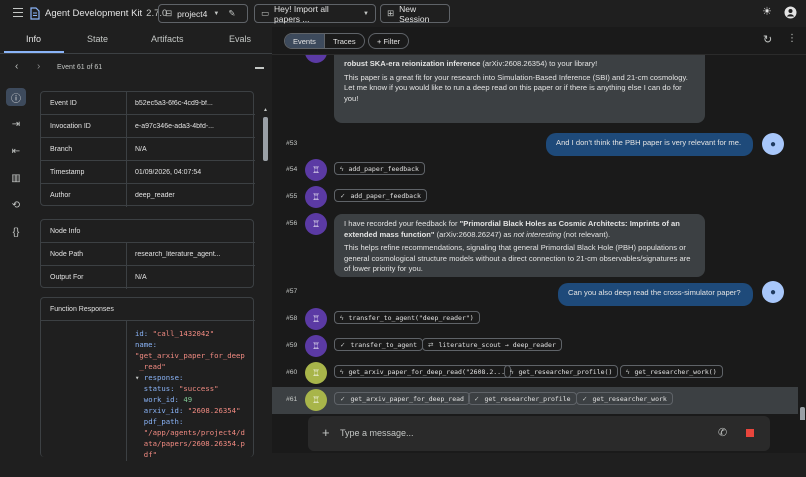 The height and width of the screenshot is (477, 806). What do you see at coordinates (106, 13) in the screenshot?
I see `app-title: Agent Development Kit 2.7.0` at bounding box center [106, 13].